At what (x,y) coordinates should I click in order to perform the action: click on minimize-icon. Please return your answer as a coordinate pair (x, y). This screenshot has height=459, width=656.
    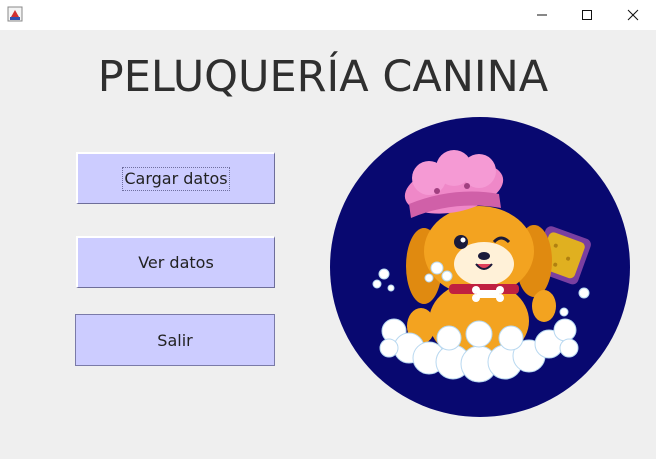
    Looking at the image, I should click on (542, 15).